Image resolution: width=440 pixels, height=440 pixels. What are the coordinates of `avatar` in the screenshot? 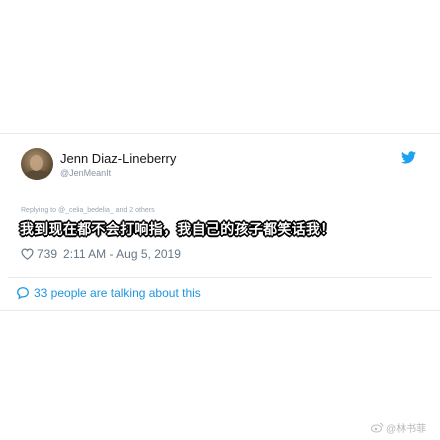 It's located at (37, 164).